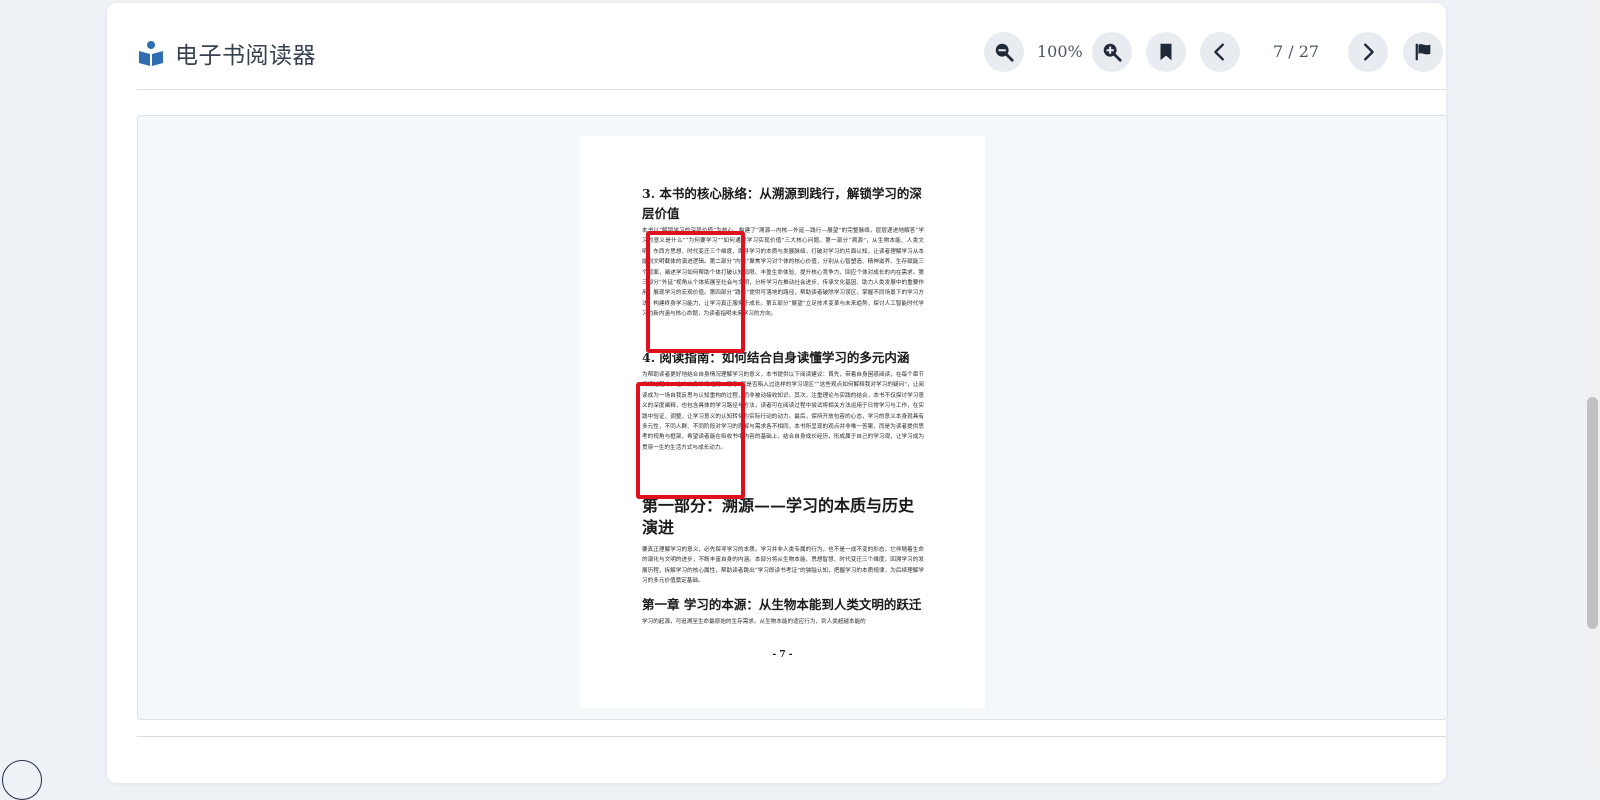  I want to click on page-scrollbar, so click(1592, 383).